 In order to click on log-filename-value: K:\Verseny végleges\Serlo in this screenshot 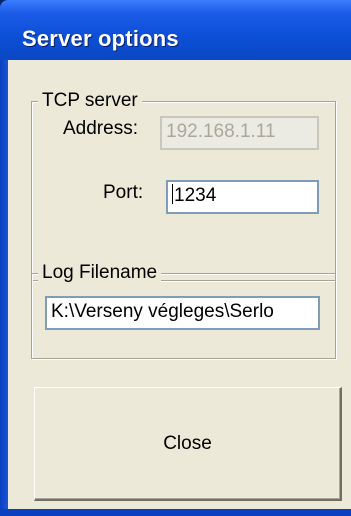, I will do `click(162, 311)`.